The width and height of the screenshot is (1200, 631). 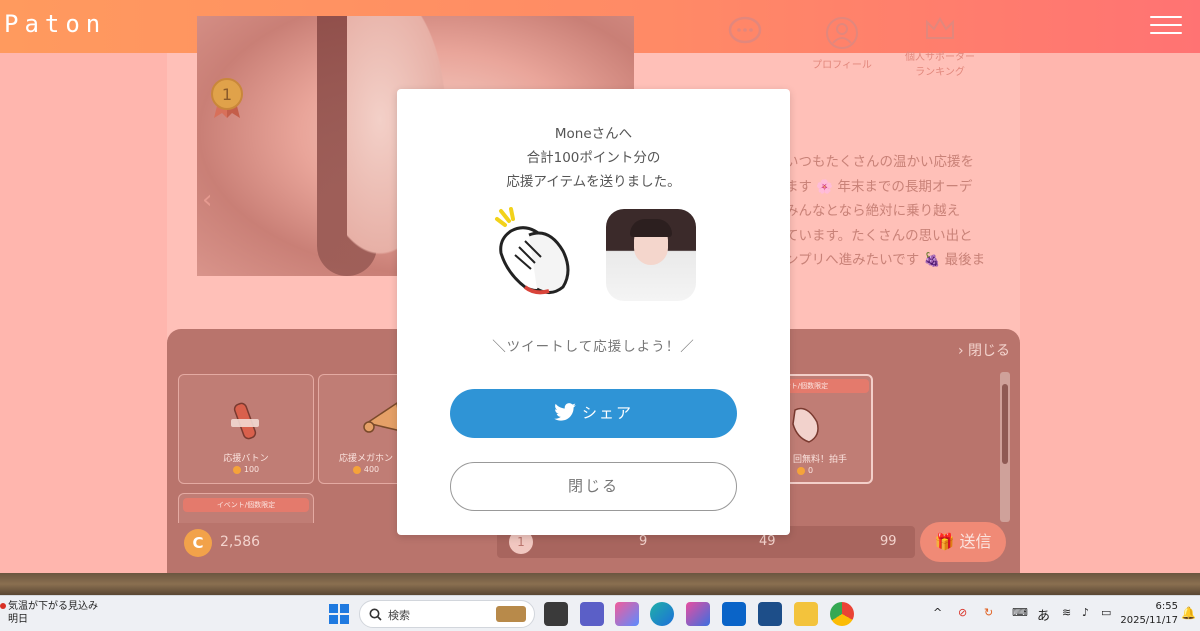 What do you see at coordinates (556, 614) in the screenshot?
I see `task-view-icon` at bounding box center [556, 614].